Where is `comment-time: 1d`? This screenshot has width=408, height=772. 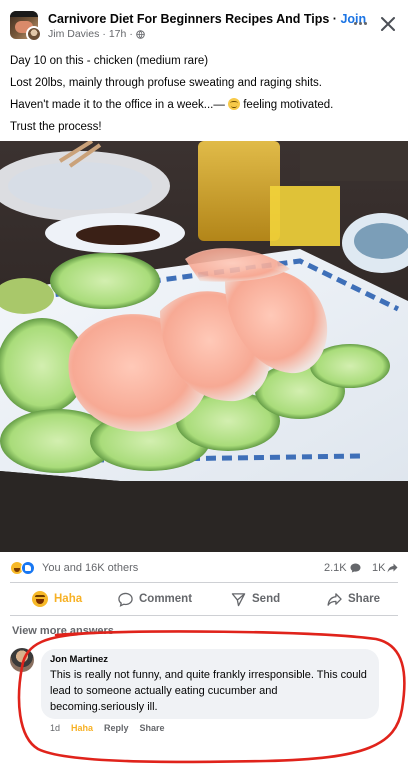
comment-time: 1d is located at coordinates (55, 728).